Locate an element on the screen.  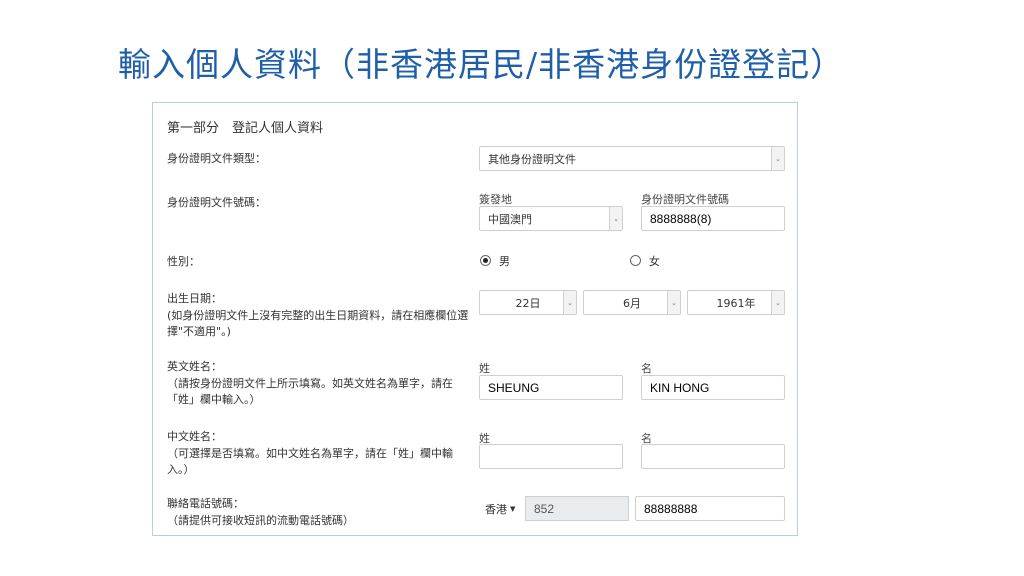
caret-down-icon: ▼ is located at coordinates (513, 508).